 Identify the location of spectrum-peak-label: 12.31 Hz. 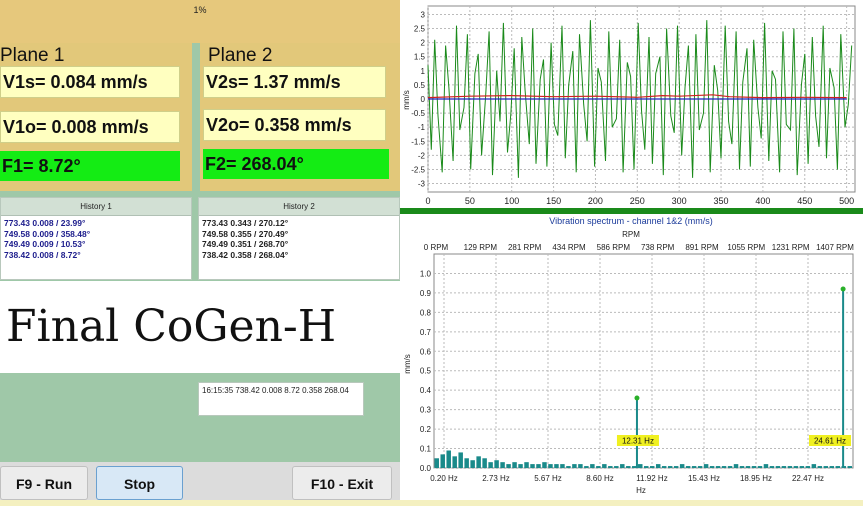
(638, 441).